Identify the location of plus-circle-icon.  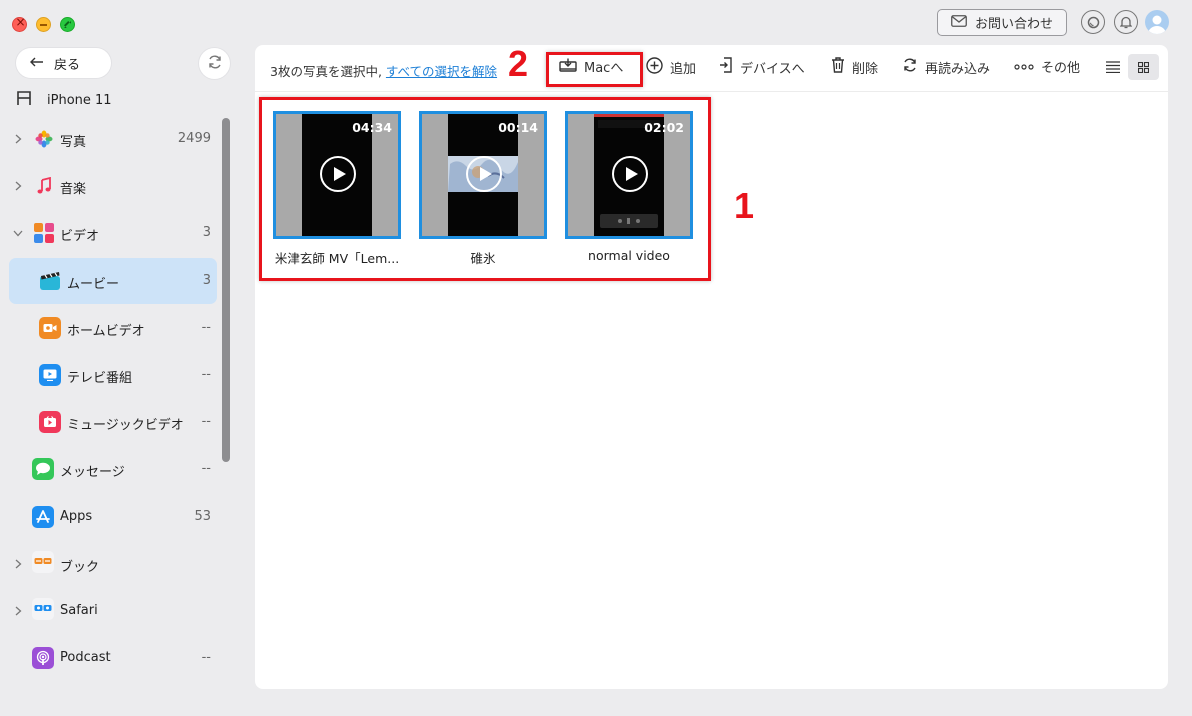
(654, 67).